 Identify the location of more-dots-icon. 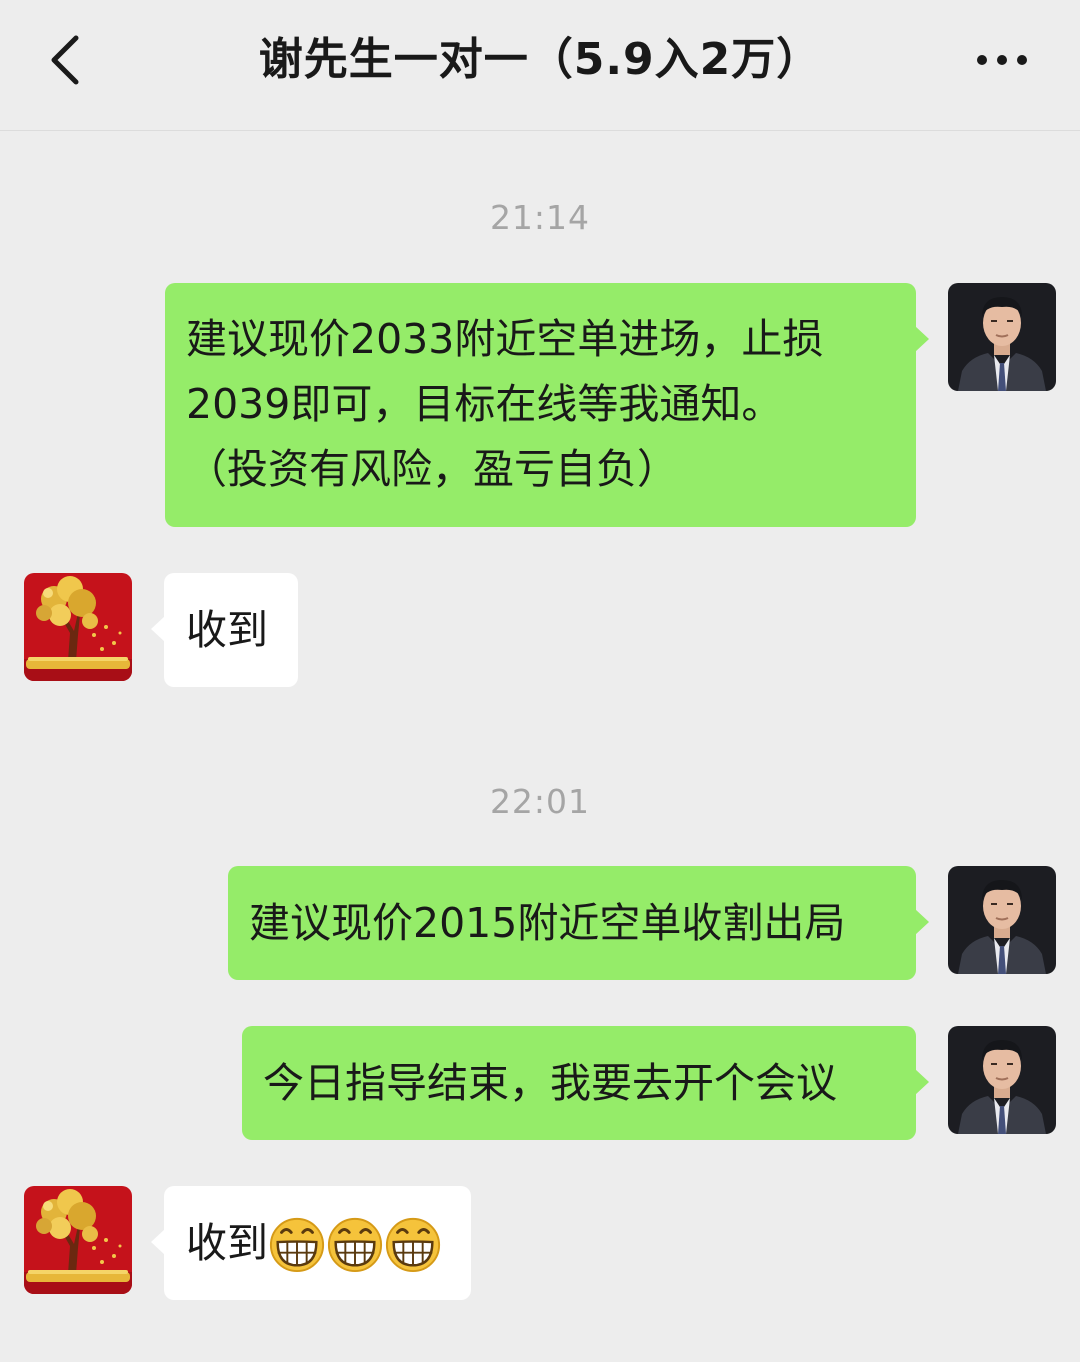
(1003, 60).